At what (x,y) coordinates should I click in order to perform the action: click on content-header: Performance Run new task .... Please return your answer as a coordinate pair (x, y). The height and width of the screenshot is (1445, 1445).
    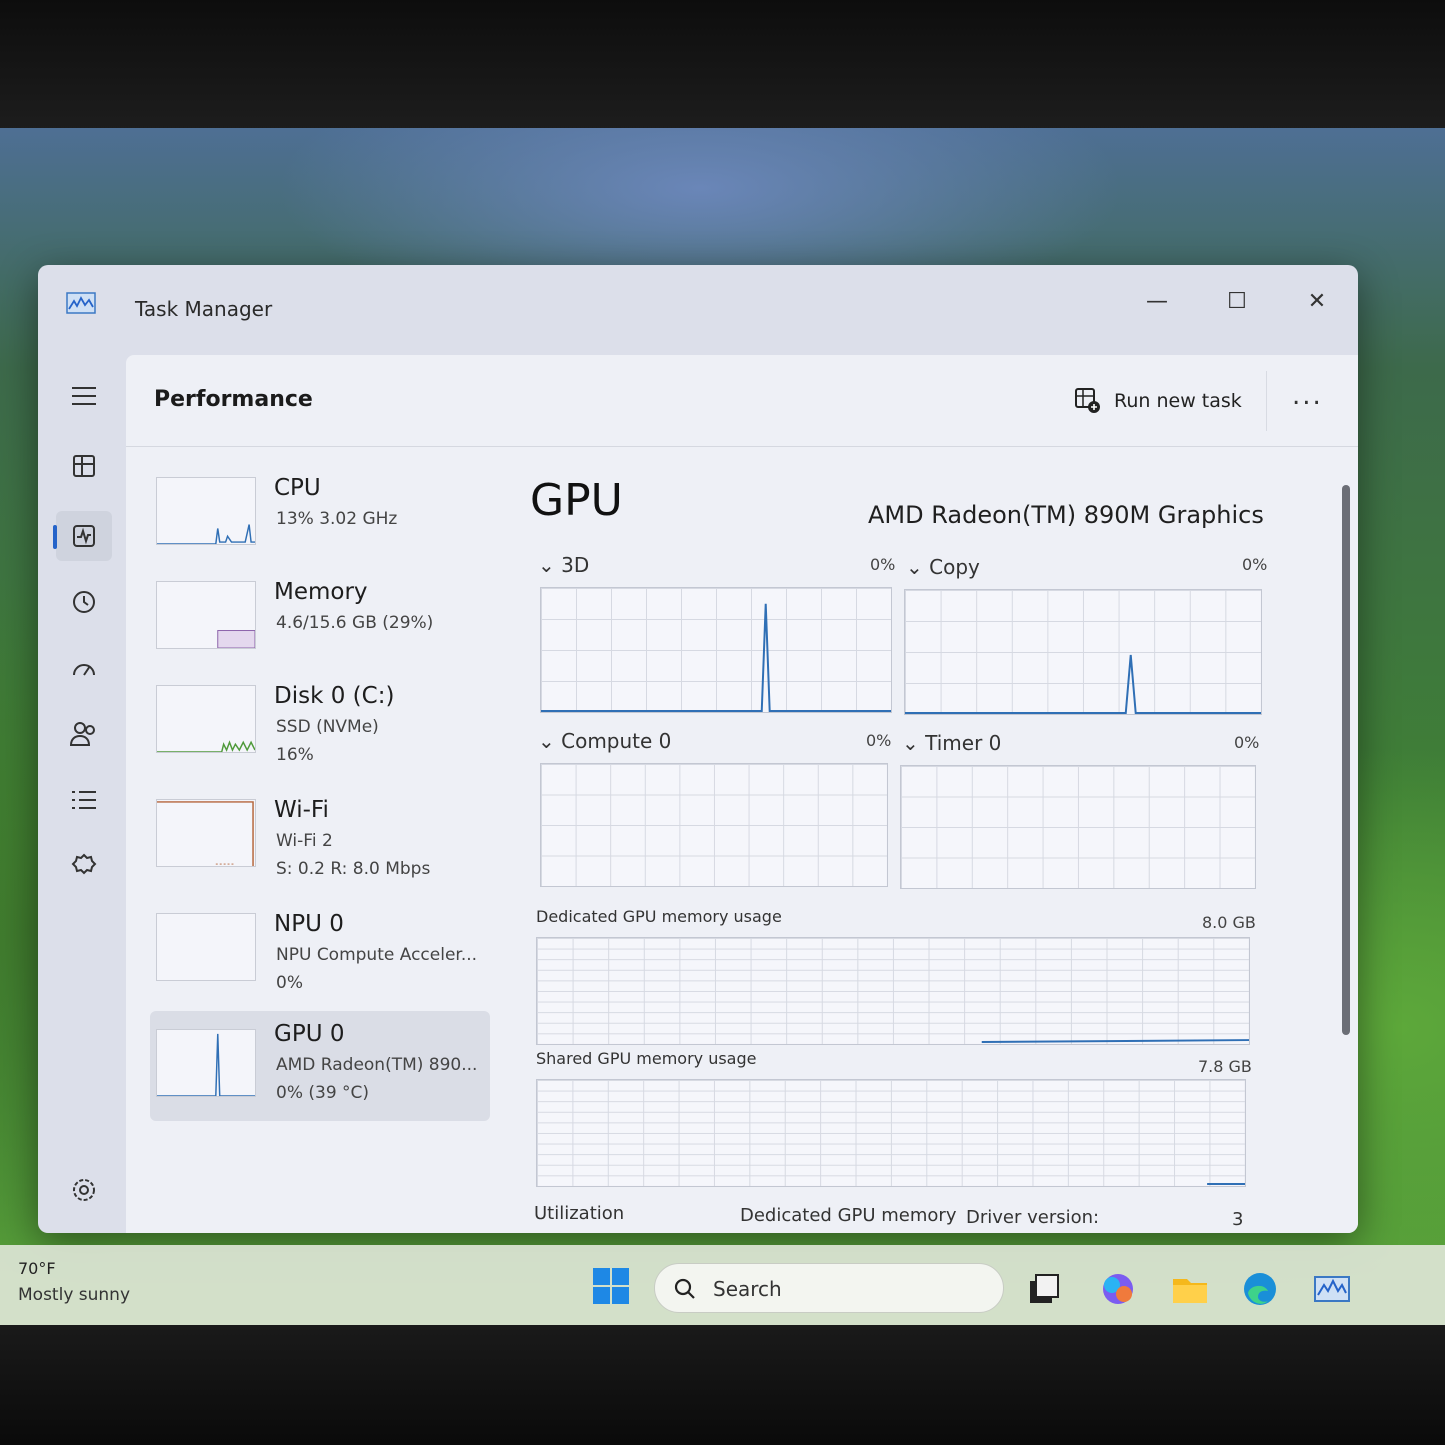
    Looking at the image, I should click on (742, 401).